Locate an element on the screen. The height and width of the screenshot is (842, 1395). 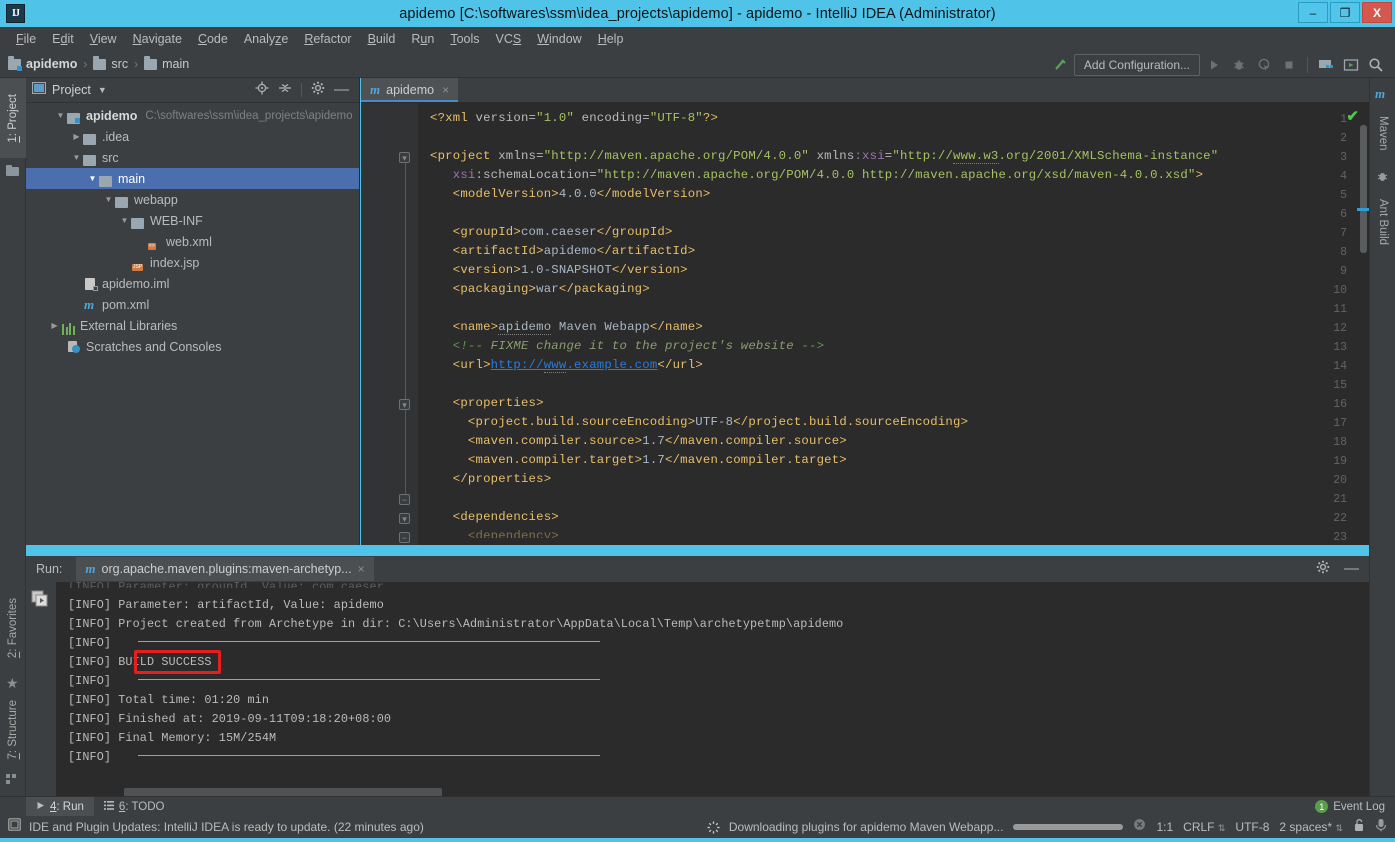
menu-refactor: Refactor is located at coordinates (327, 39).